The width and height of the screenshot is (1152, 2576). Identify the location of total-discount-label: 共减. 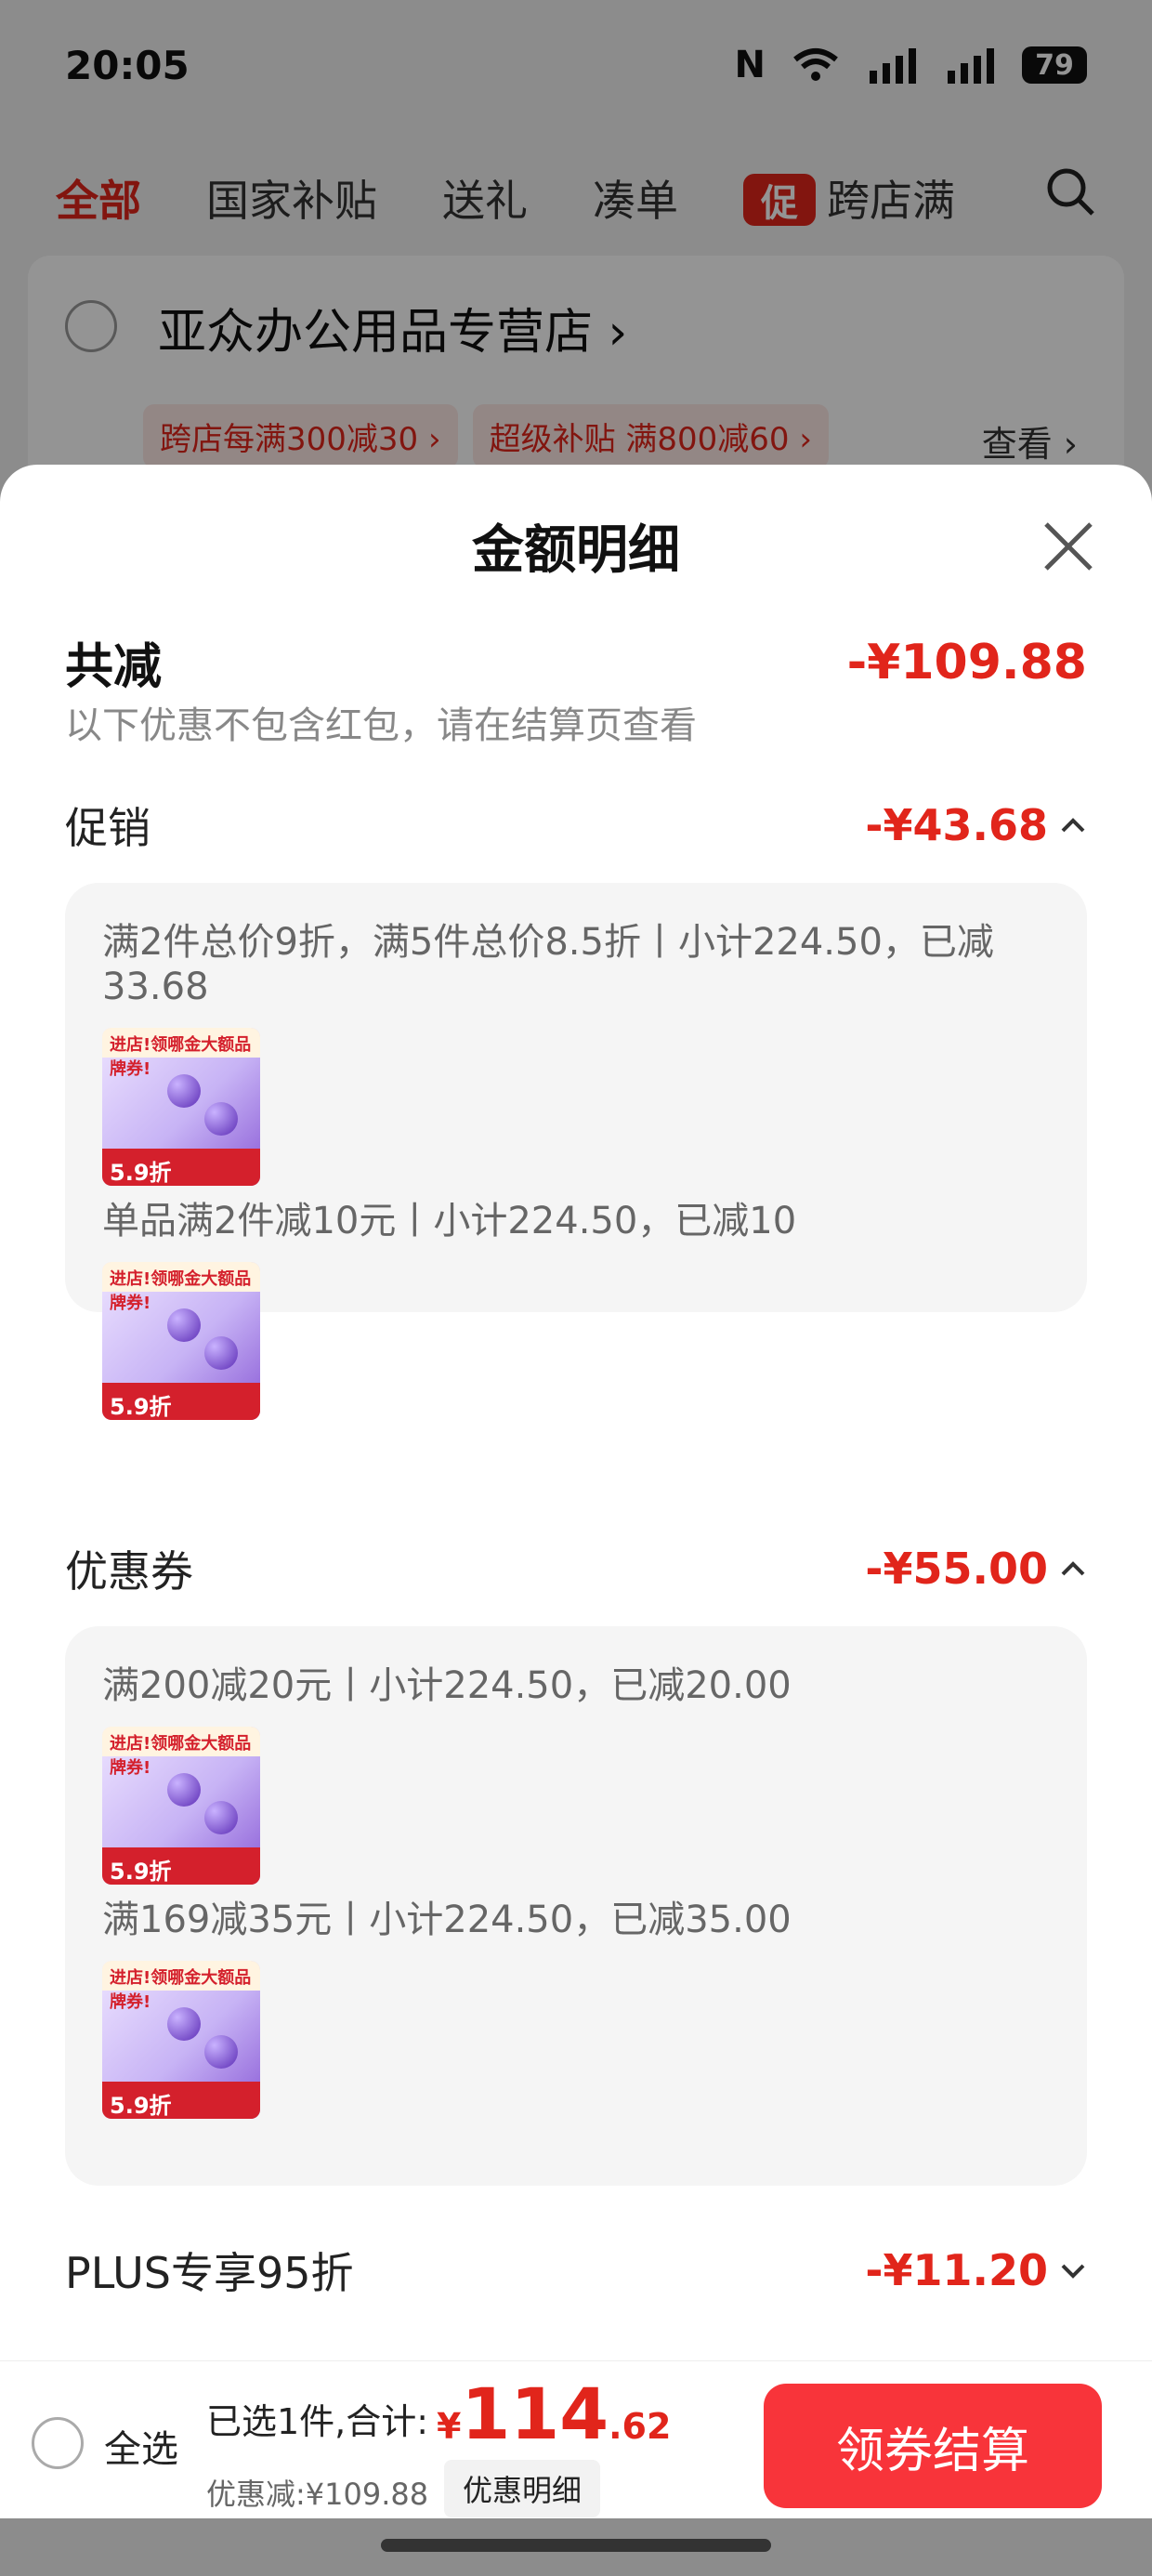
(114, 667).